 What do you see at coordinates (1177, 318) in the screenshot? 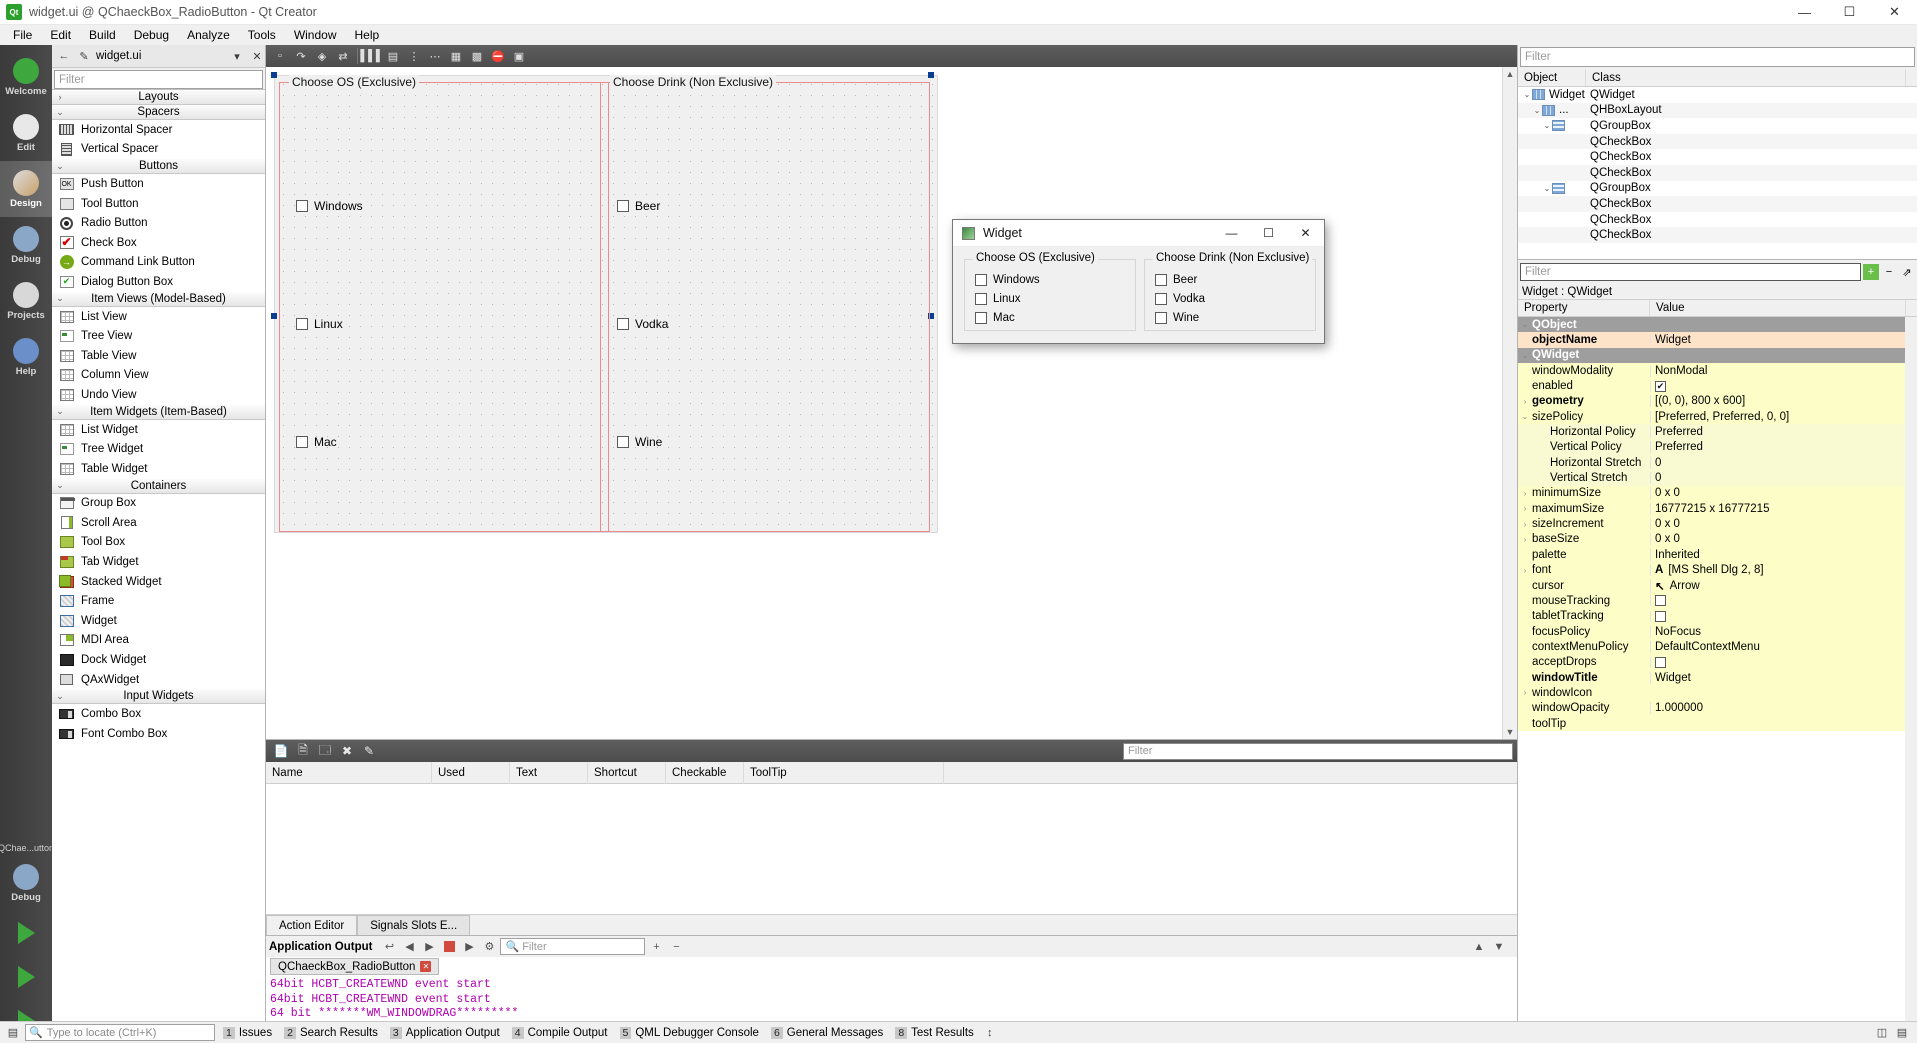
I see `preview-checkbox-wine: Wine` at bounding box center [1177, 318].